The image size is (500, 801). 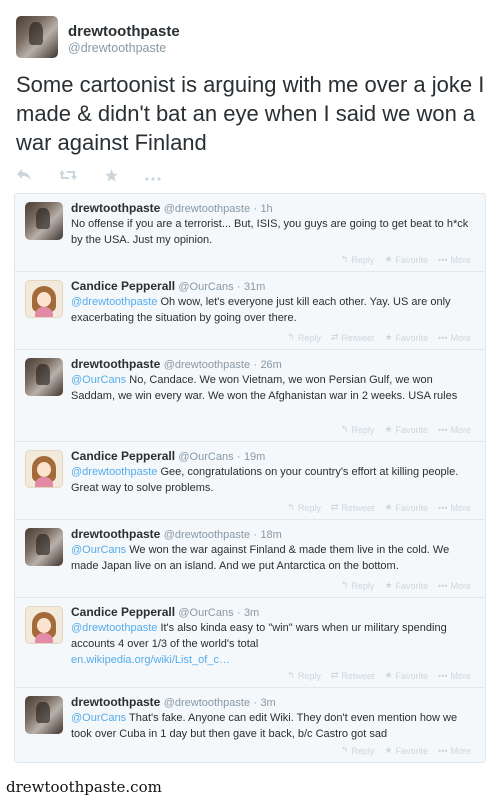 What do you see at coordinates (117, 48) in the screenshot?
I see `author-handle: @drewtoothpaste` at bounding box center [117, 48].